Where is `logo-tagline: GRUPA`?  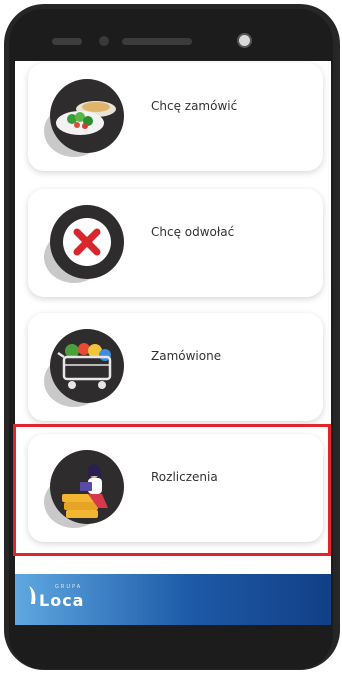
logo-tagline: GRUPA is located at coordinates (69, 587).